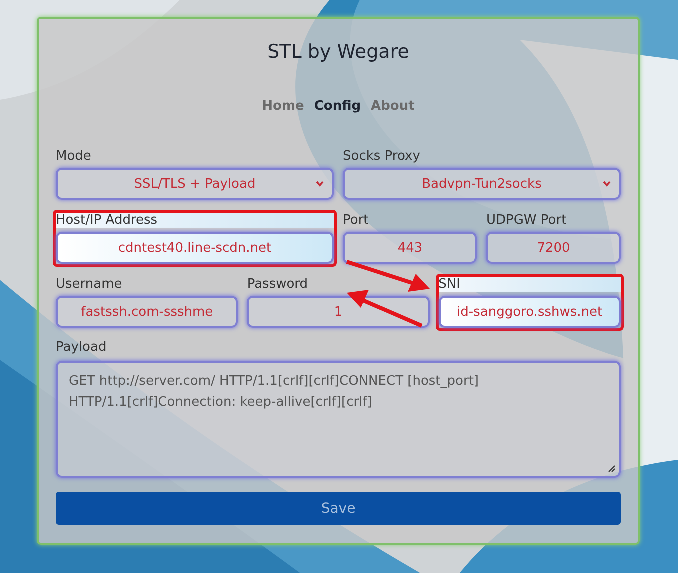 This screenshot has height=573, width=678. I want to click on page-title: STL by Wegare, so click(338, 52).